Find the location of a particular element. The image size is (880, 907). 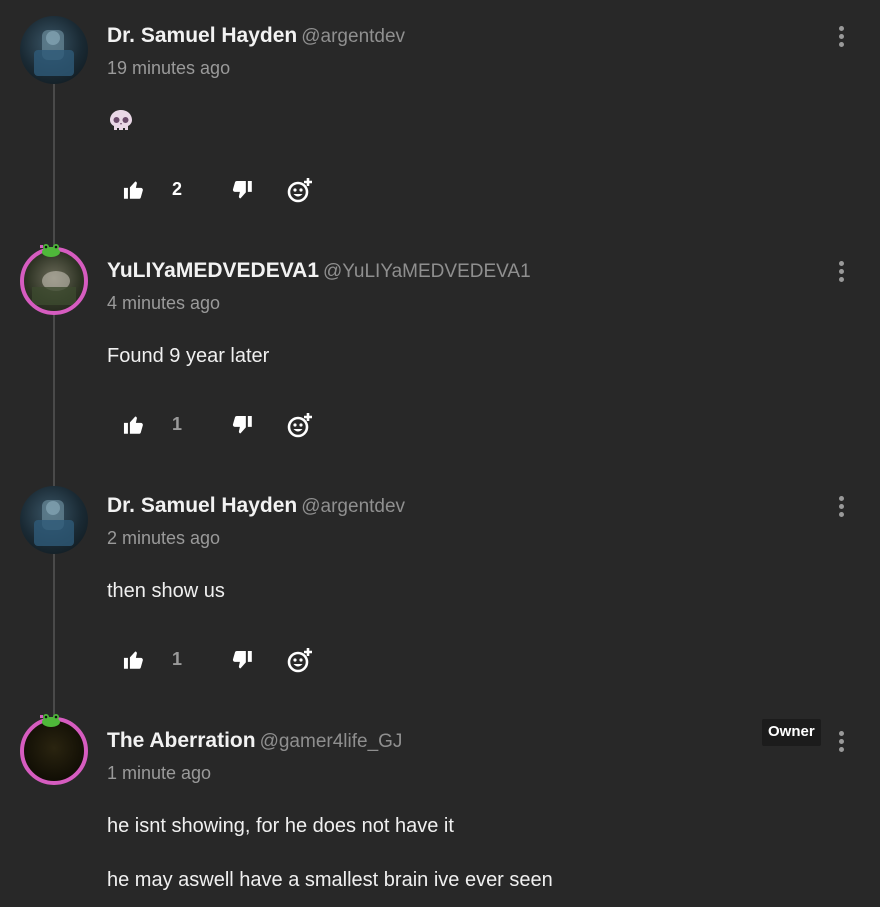

comment-body: Found 9 year later is located at coordinates (188, 356).